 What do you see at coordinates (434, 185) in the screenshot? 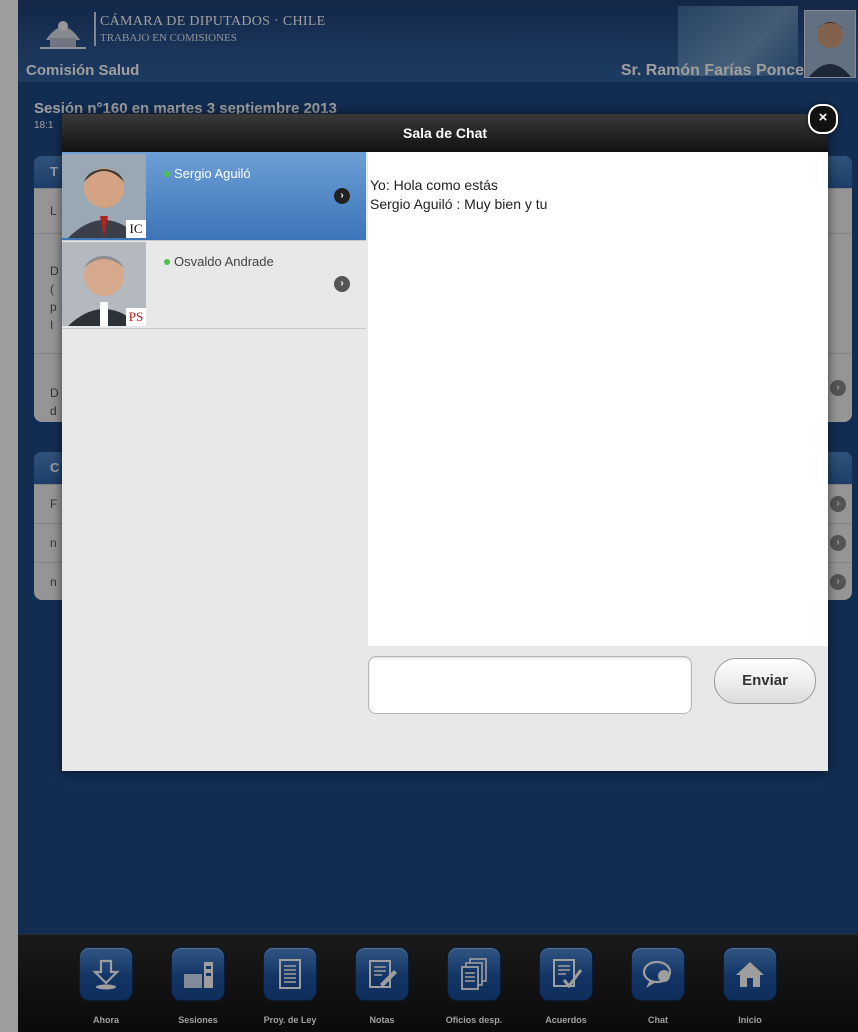
I see `chat-message: Yo: Hola como estás` at bounding box center [434, 185].